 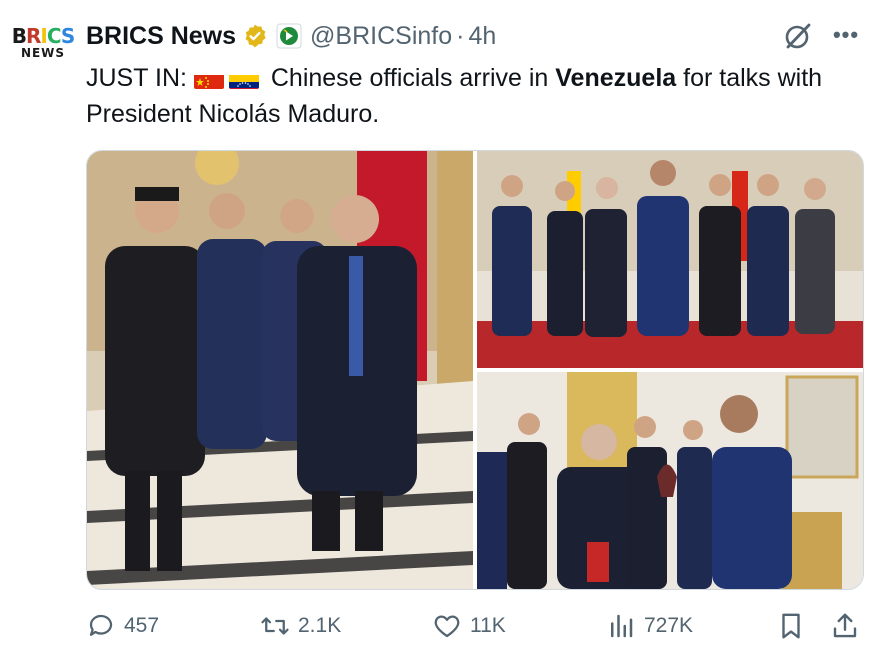 I want to click on like-button: 11K, so click(x=469, y=626).